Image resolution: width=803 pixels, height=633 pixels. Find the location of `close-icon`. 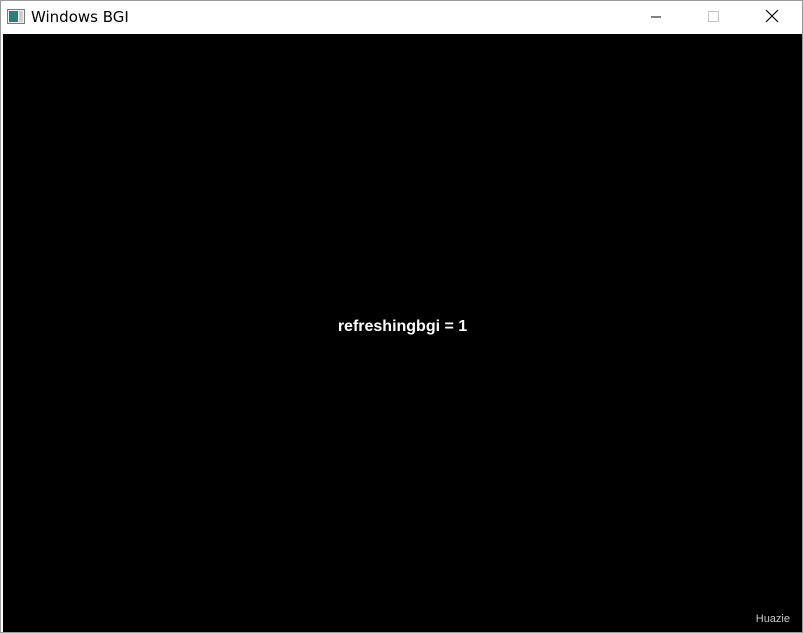

close-icon is located at coordinates (772, 17).